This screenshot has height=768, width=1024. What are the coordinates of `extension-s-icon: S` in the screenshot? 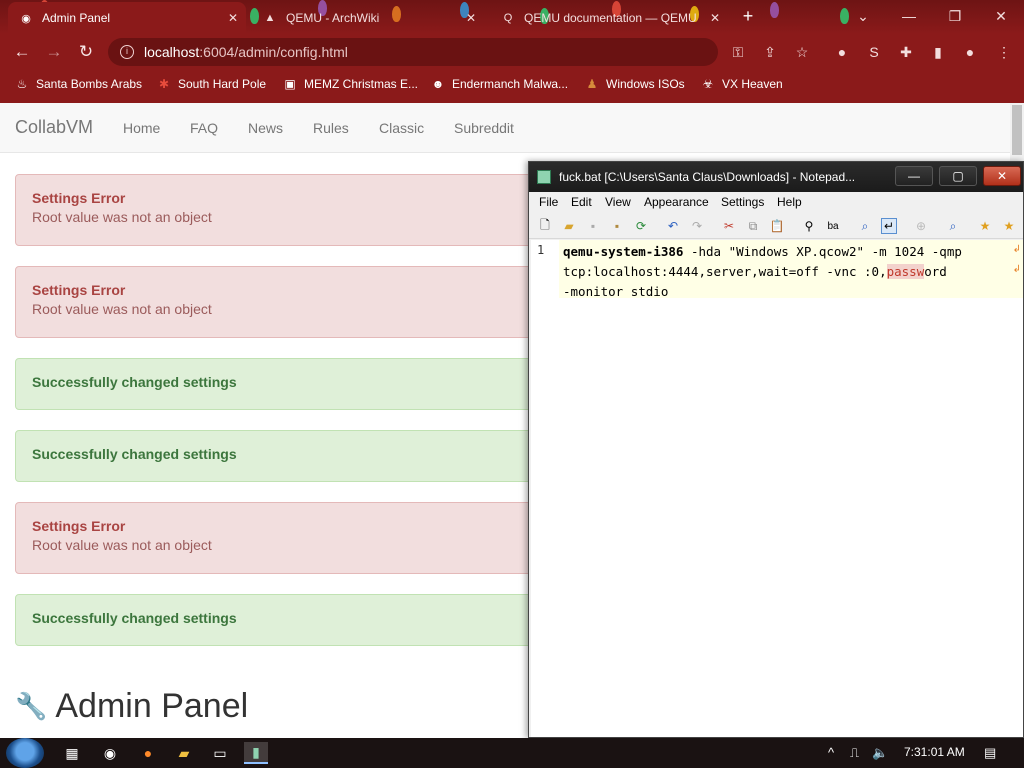 It's located at (874, 52).